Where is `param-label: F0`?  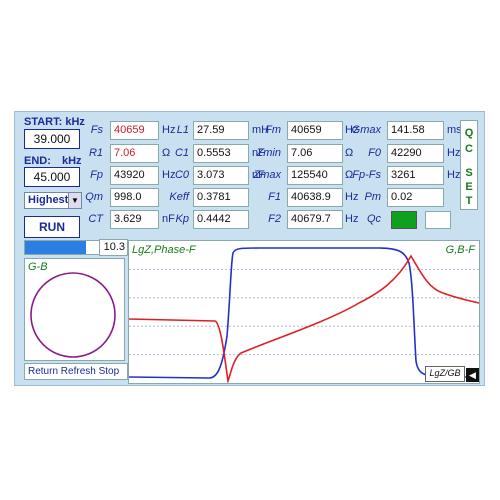 param-label: F0 is located at coordinates (374, 153).